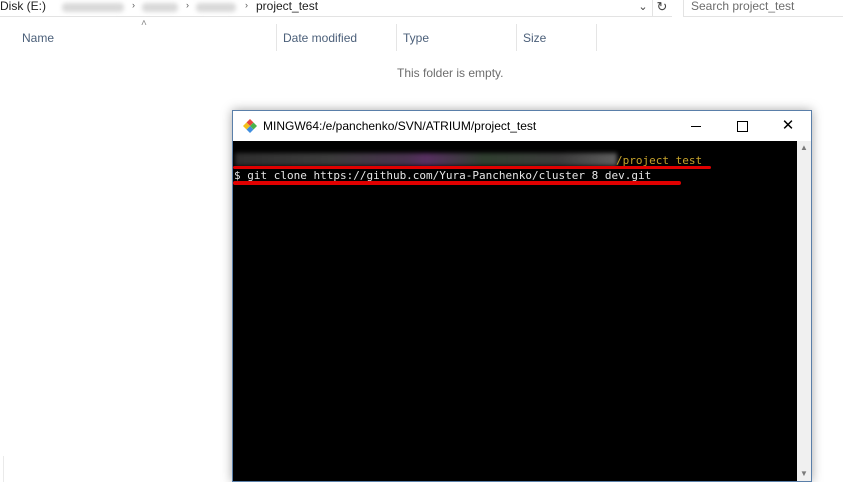 Image resolution: width=843 pixels, height=482 pixels. What do you see at coordinates (804, 148) in the screenshot?
I see `scroll-up-icon: ▲` at bounding box center [804, 148].